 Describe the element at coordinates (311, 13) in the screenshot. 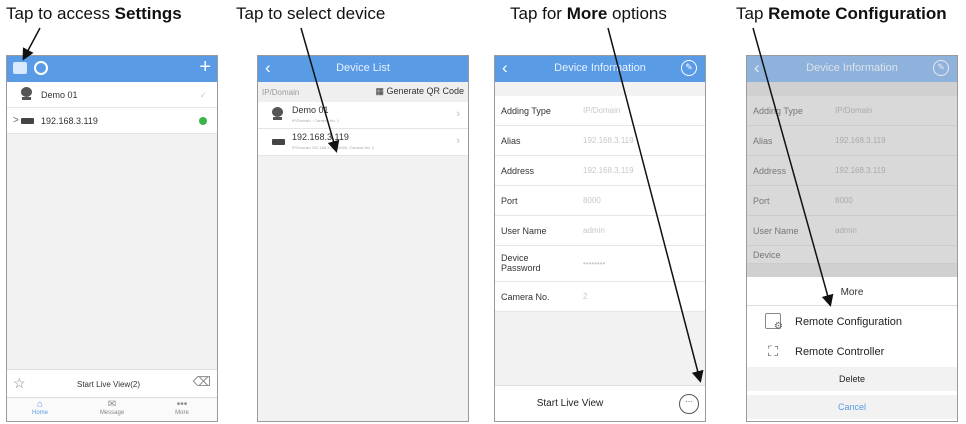

I see `caption-select-device: Tap to select device` at that location.